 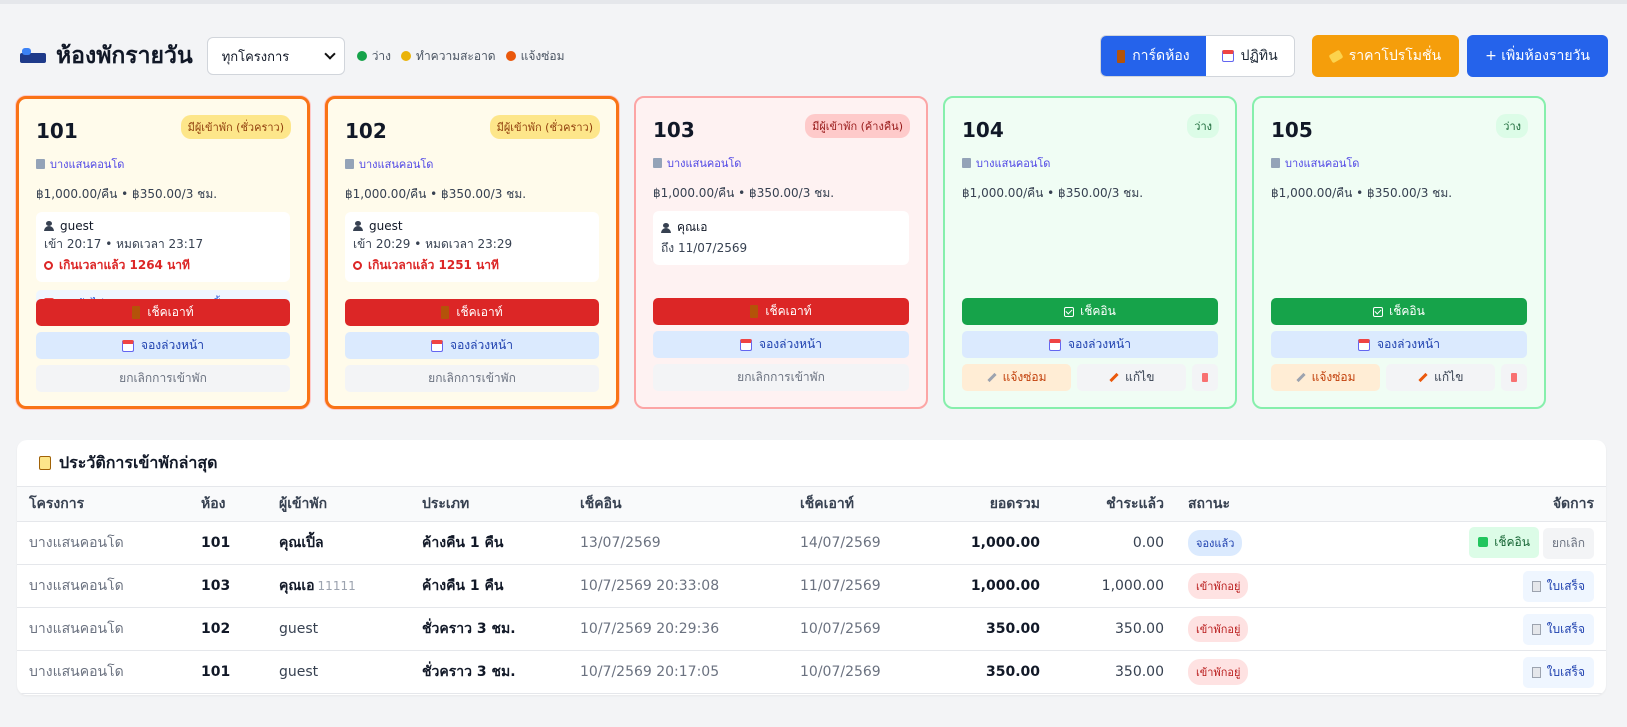 I want to click on legend-label: ว่าง, so click(x=381, y=55).